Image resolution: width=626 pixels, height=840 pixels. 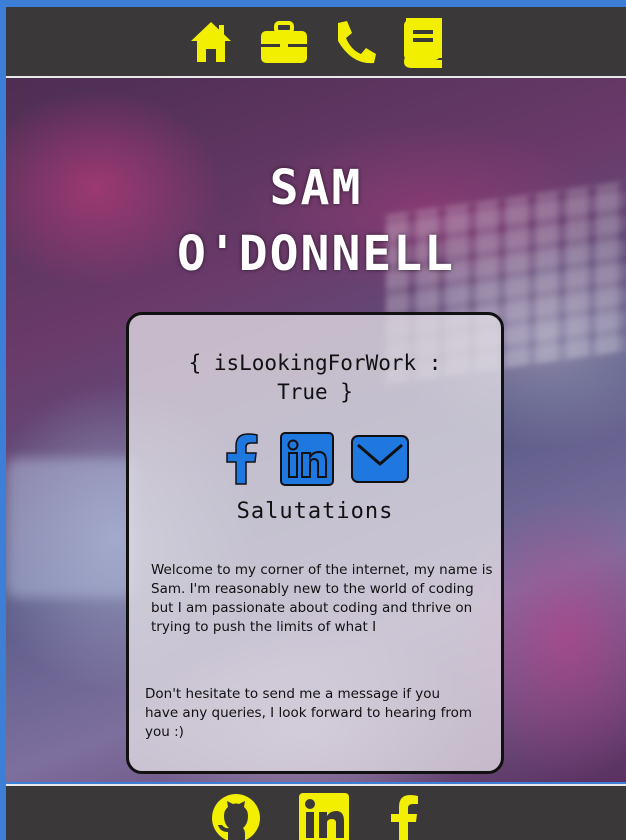 What do you see at coordinates (71, 528) in the screenshot?
I see `background-device` at bounding box center [71, 528].